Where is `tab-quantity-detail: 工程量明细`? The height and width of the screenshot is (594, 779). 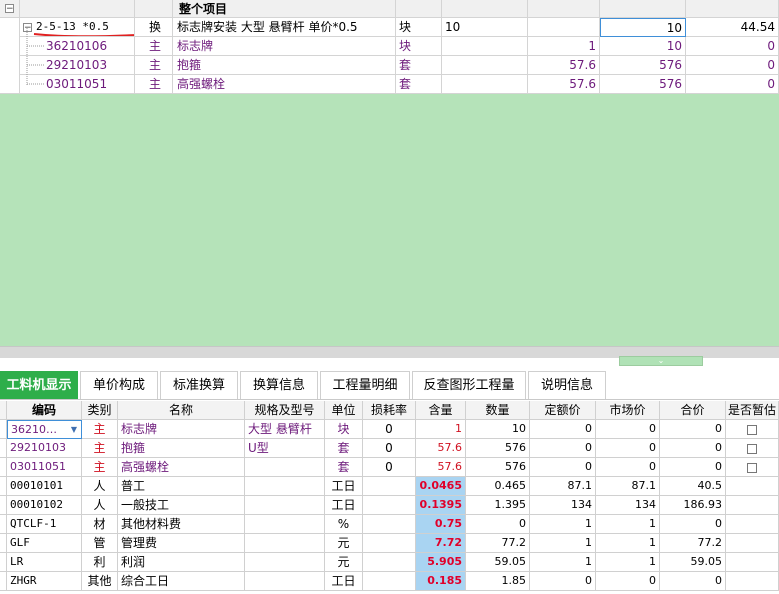
tab-quantity-detail: 工程量明细 is located at coordinates (365, 385).